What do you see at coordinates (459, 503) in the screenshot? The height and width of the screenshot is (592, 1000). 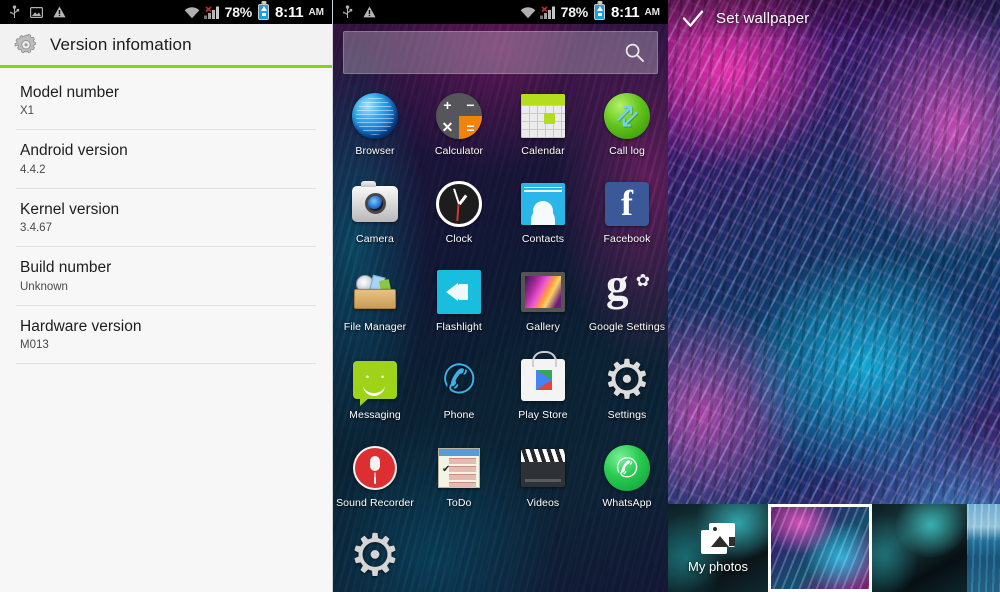 I see `app-label: ToDo` at bounding box center [459, 503].